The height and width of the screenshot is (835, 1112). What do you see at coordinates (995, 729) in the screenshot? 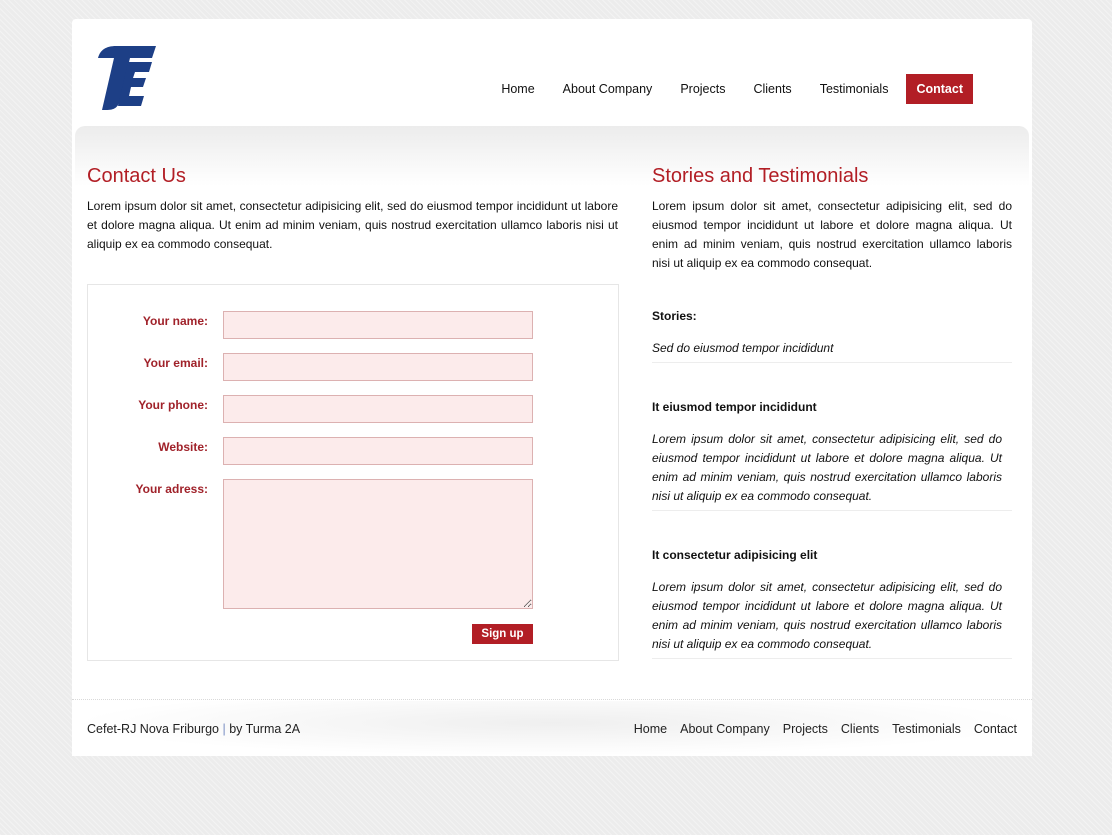
I see `footer-link-contact: Contact` at bounding box center [995, 729].